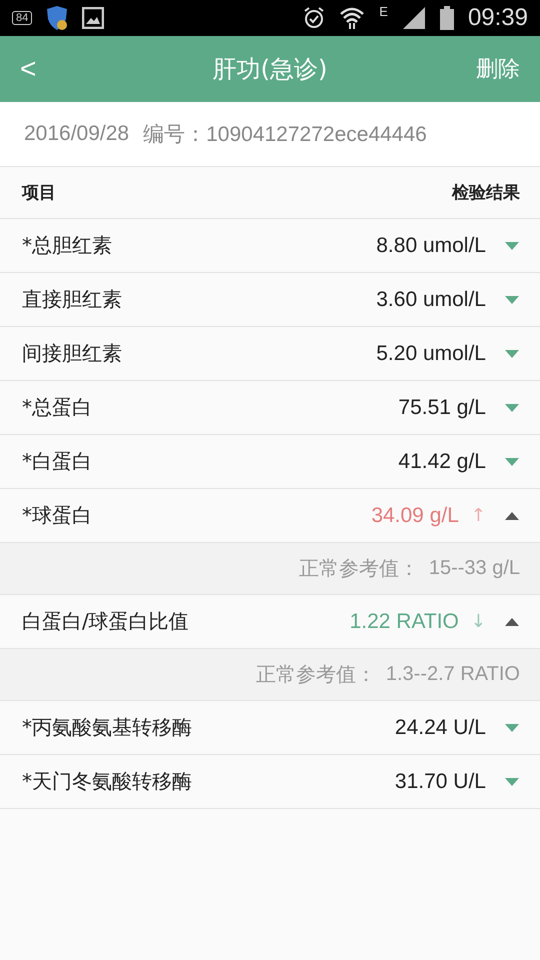 This screenshot has width=540, height=960. Describe the element at coordinates (453, 674) in the screenshot. I see `reference-value: 1.3--2.7 RATIO` at that location.